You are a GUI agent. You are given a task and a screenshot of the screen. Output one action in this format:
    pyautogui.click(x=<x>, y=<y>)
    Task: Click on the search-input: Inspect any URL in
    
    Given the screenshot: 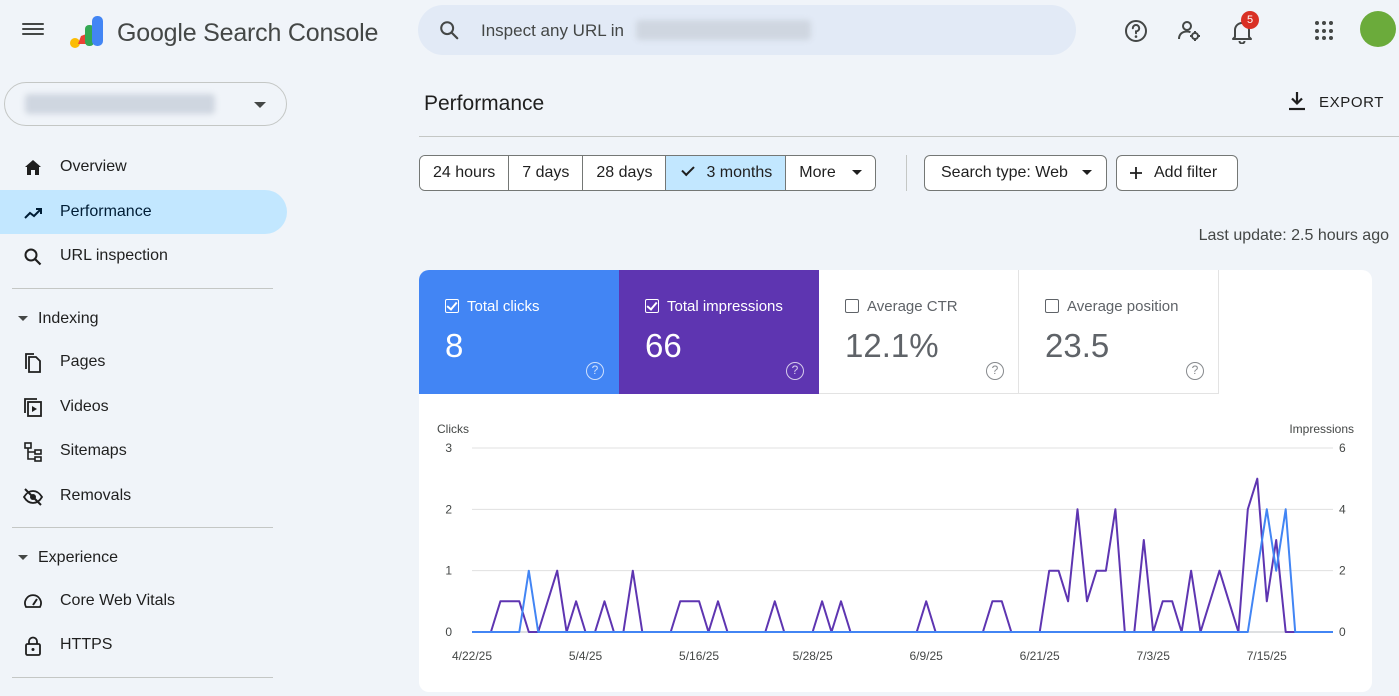 What is the action you would take?
    pyautogui.click(x=552, y=31)
    